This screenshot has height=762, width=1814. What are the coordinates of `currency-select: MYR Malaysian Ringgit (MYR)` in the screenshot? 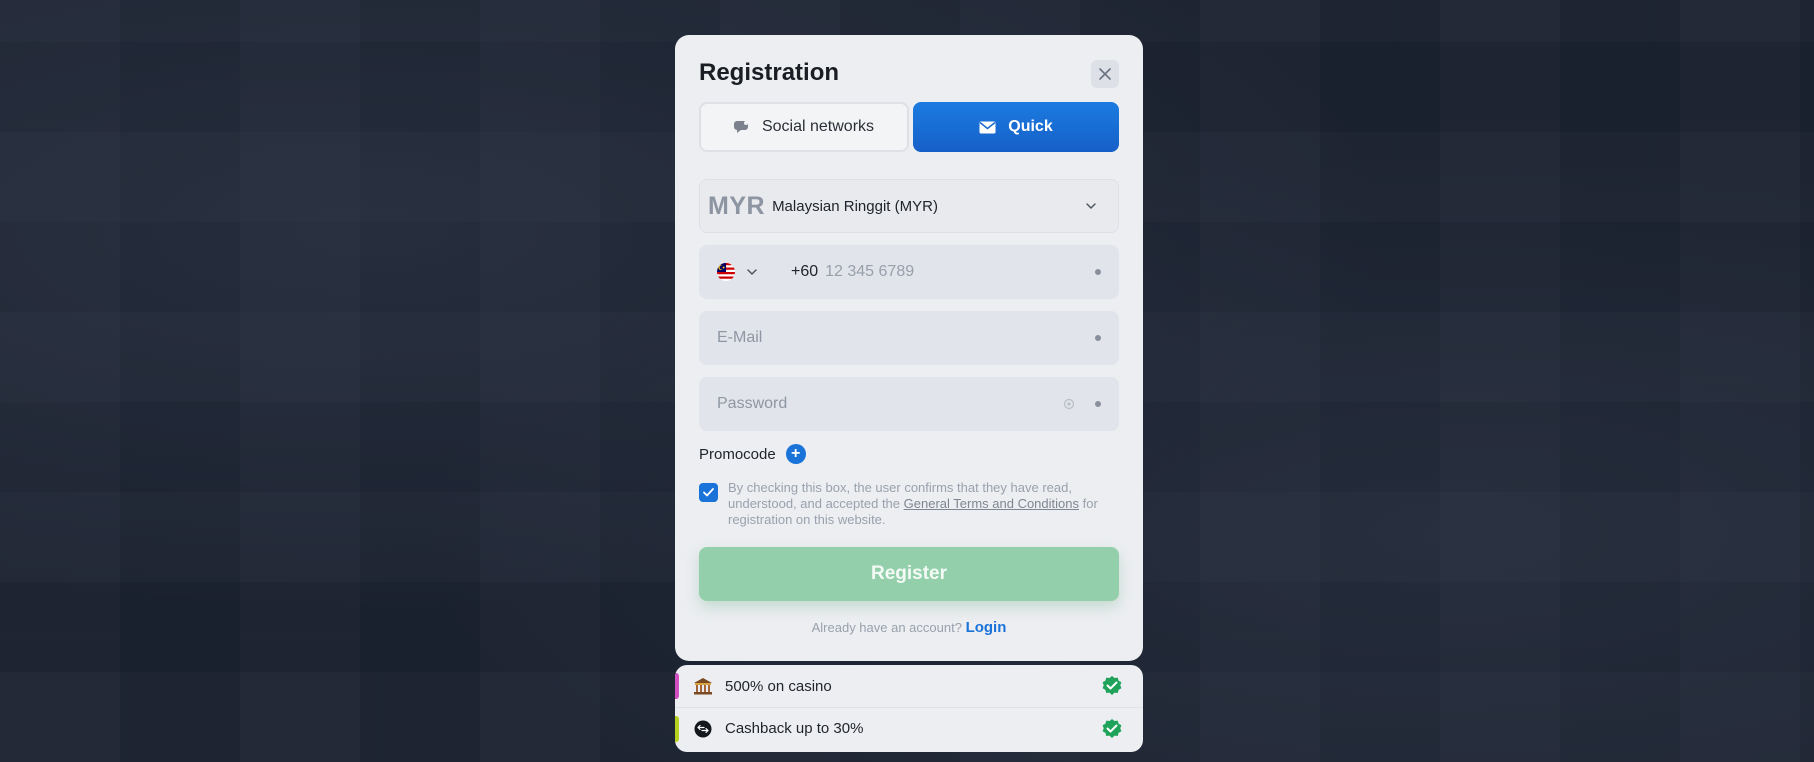 It's located at (909, 206).